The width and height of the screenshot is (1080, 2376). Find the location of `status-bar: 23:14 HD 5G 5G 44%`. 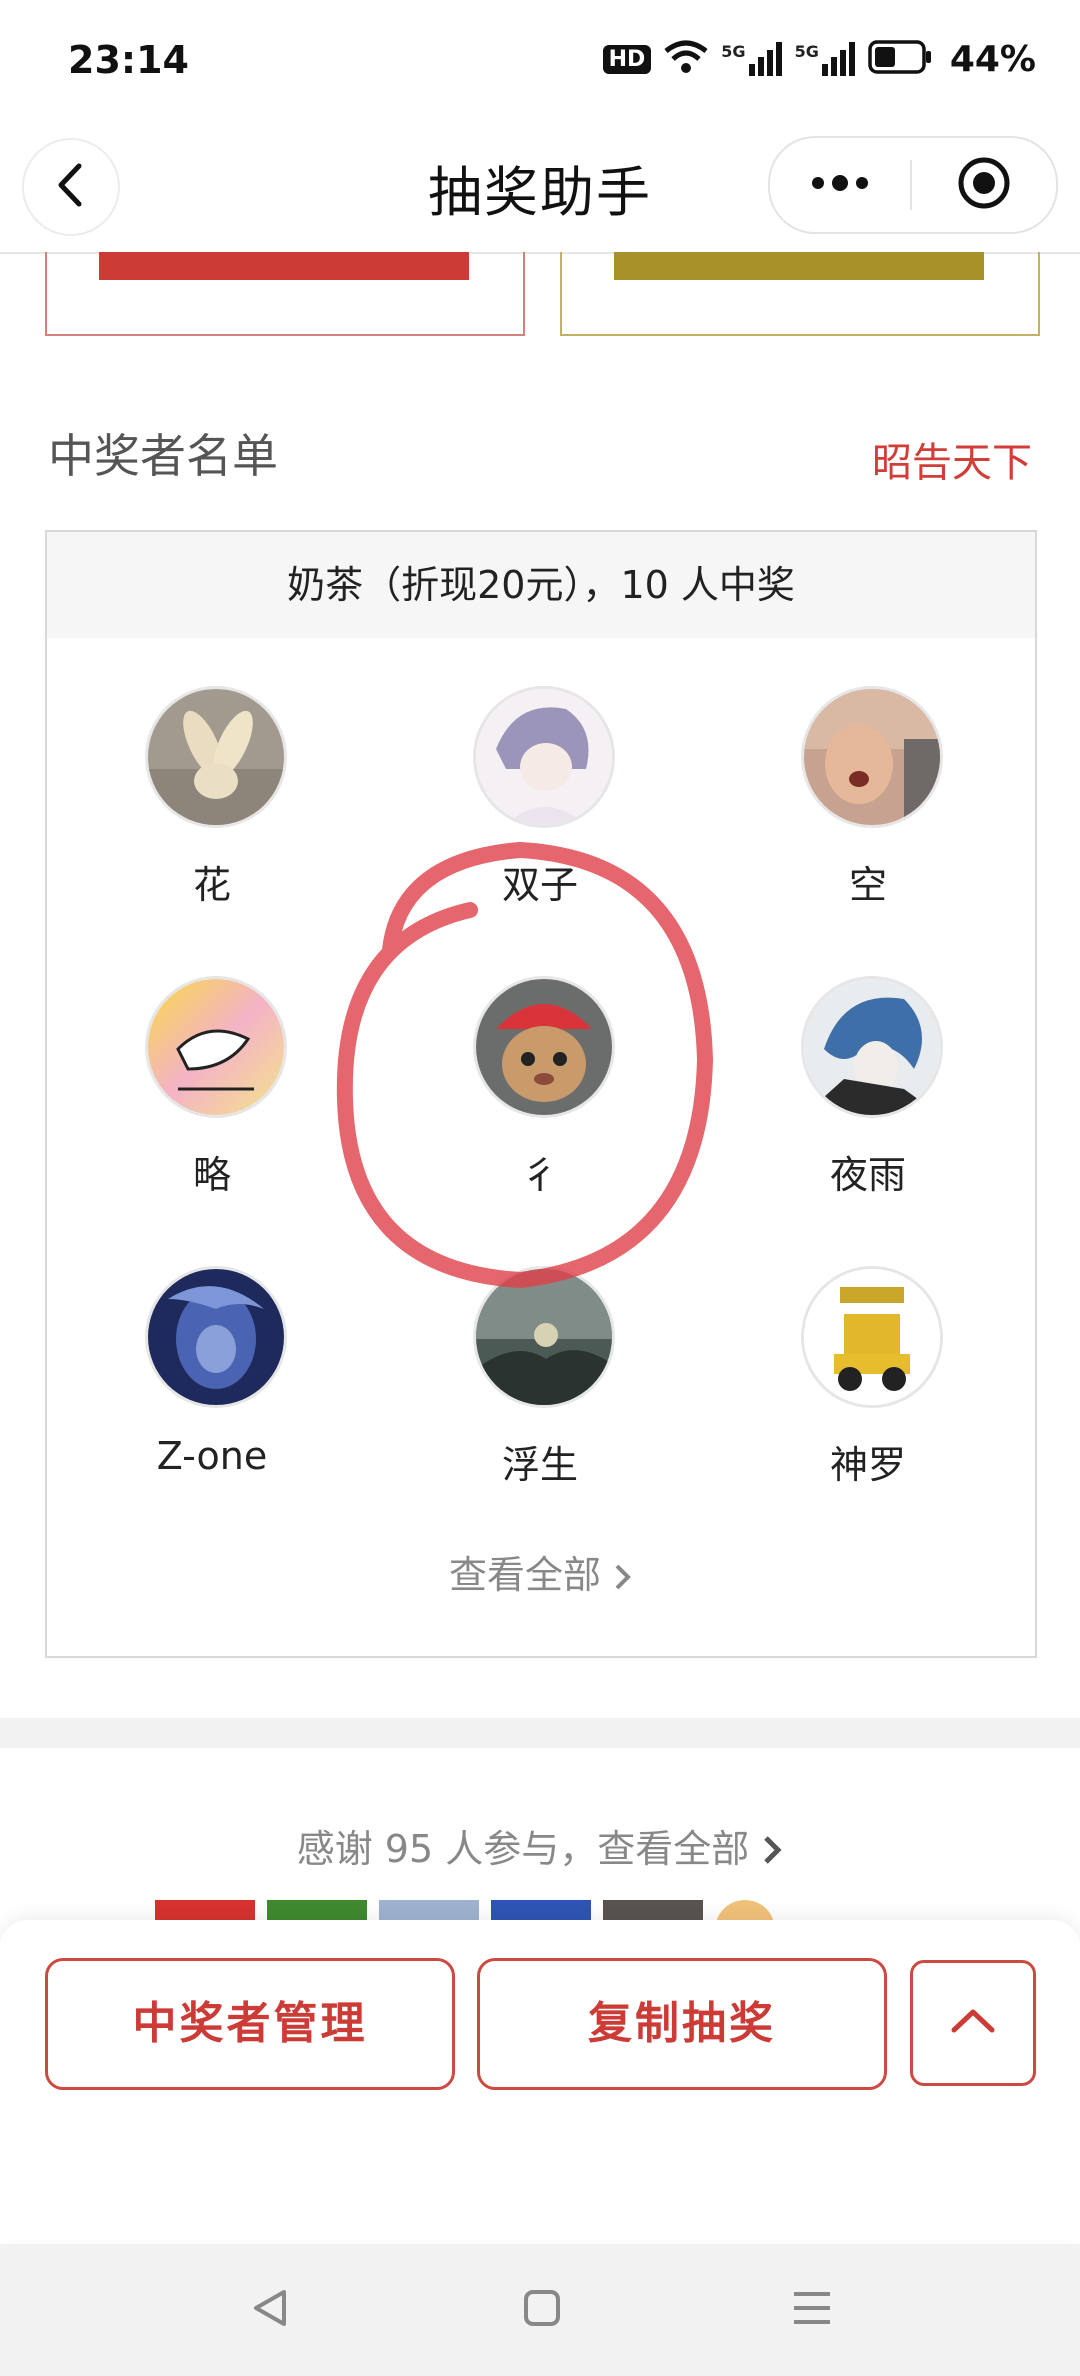

status-bar: 23:14 HD 5G 5G 44% is located at coordinates (540, 60).